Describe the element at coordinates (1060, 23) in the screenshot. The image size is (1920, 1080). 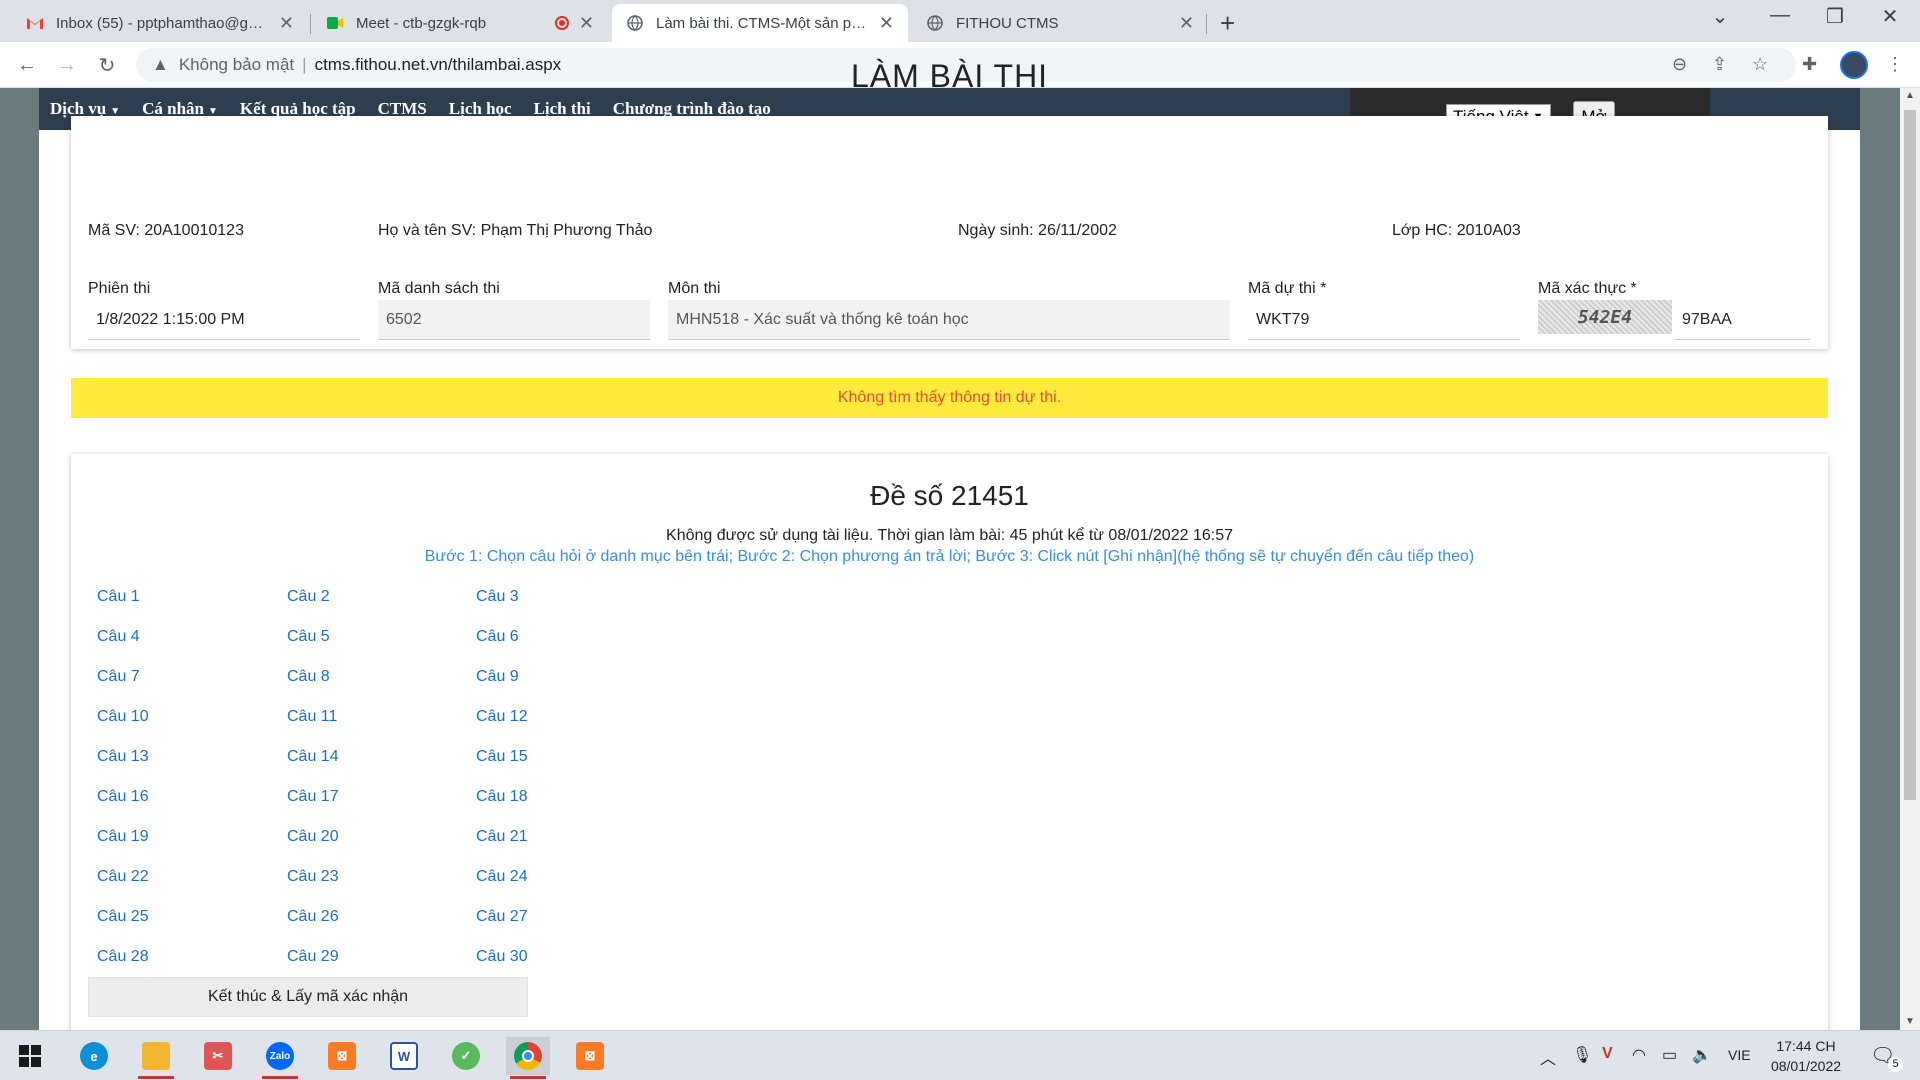
I see `tab-fithou-ctms: FITHOU CTMS ✕` at that location.